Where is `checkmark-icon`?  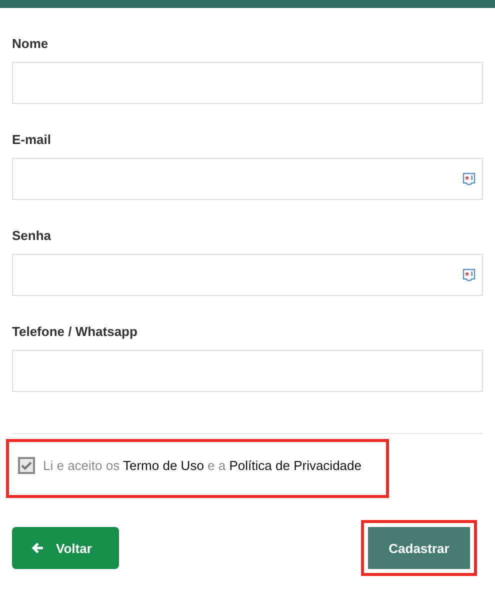 checkmark-icon is located at coordinates (26, 465).